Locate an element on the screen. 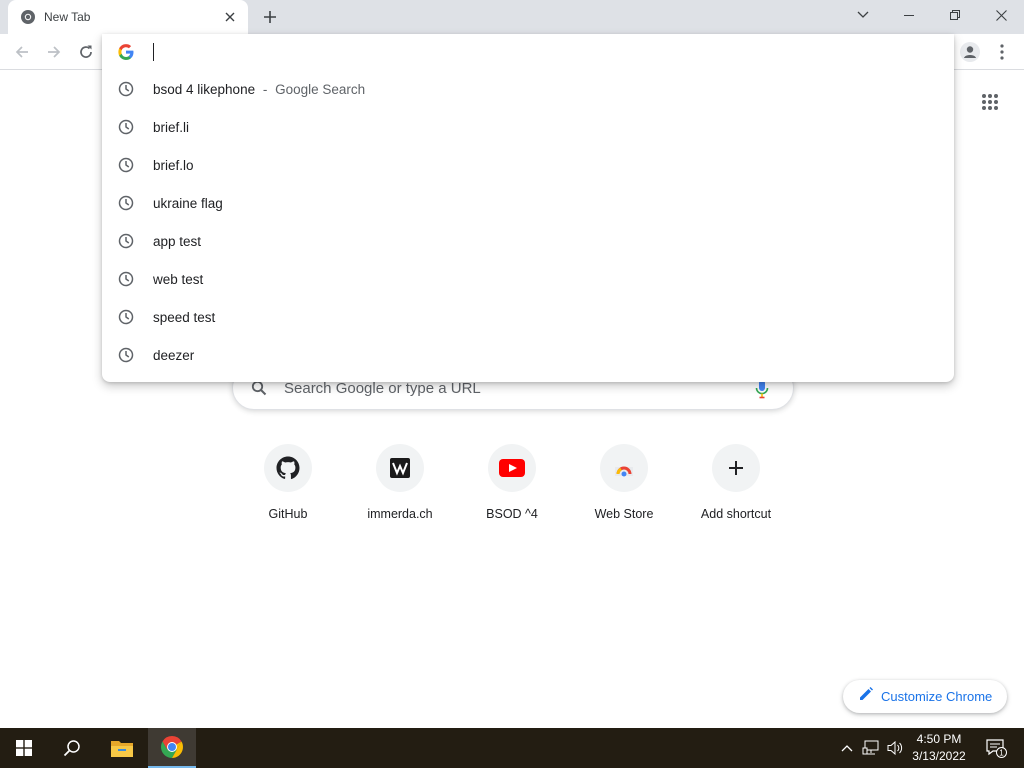 The width and height of the screenshot is (1024, 768). shortcut-label: immerda.ch is located at coordinates (400, 514).